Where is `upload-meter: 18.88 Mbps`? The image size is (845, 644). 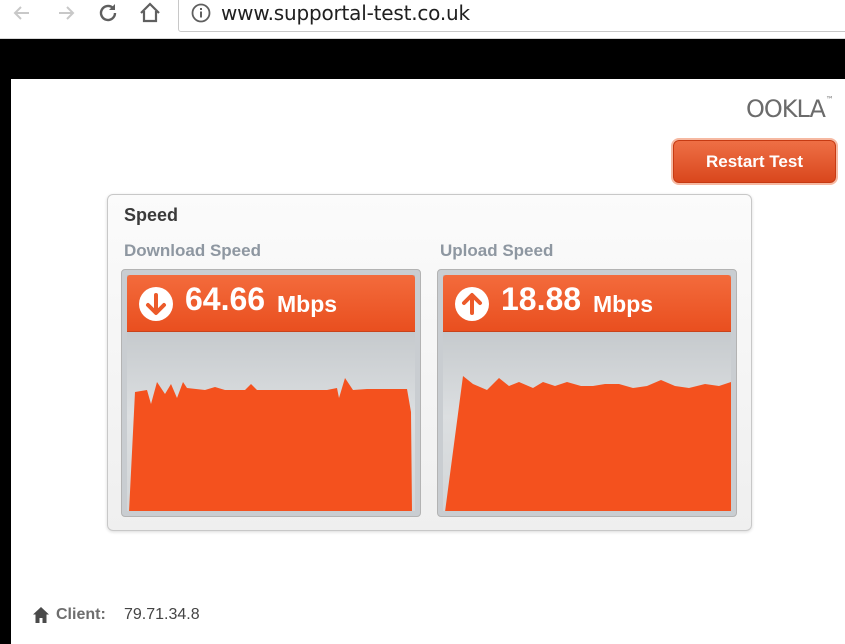 upload-meter: 18.88 Mbps is located at coordinates (587, 393).